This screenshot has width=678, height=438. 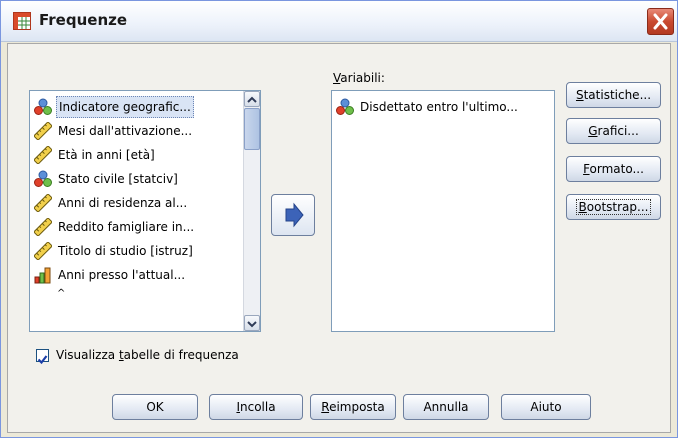 What do you see at coordinates (22, 21) in the screenshot?
I see `frequencies-app-icon` at bounding box center [22, 21].